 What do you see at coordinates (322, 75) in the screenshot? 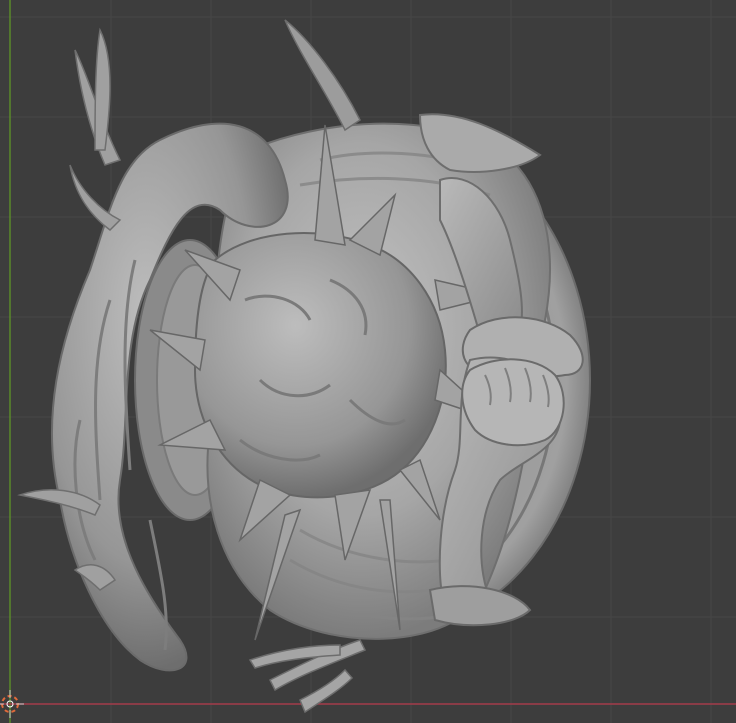
I see `top-spike` at bounding box center [322, 75].